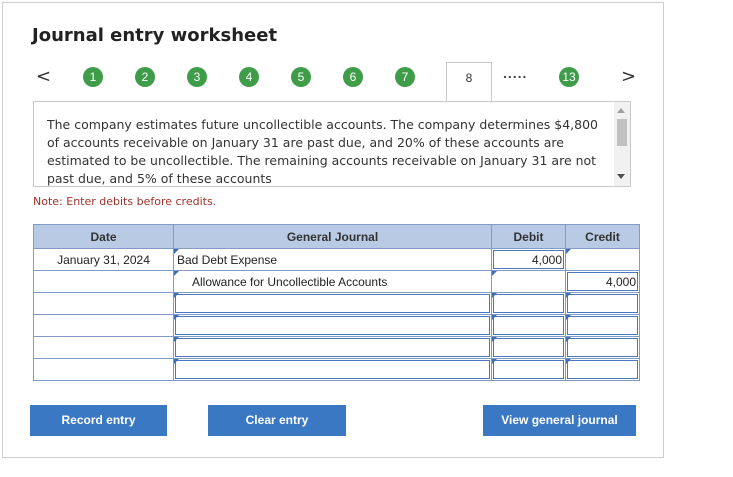  I want to click on account-text: Allowance for Uncollectible Accounts, so click(290, 282).